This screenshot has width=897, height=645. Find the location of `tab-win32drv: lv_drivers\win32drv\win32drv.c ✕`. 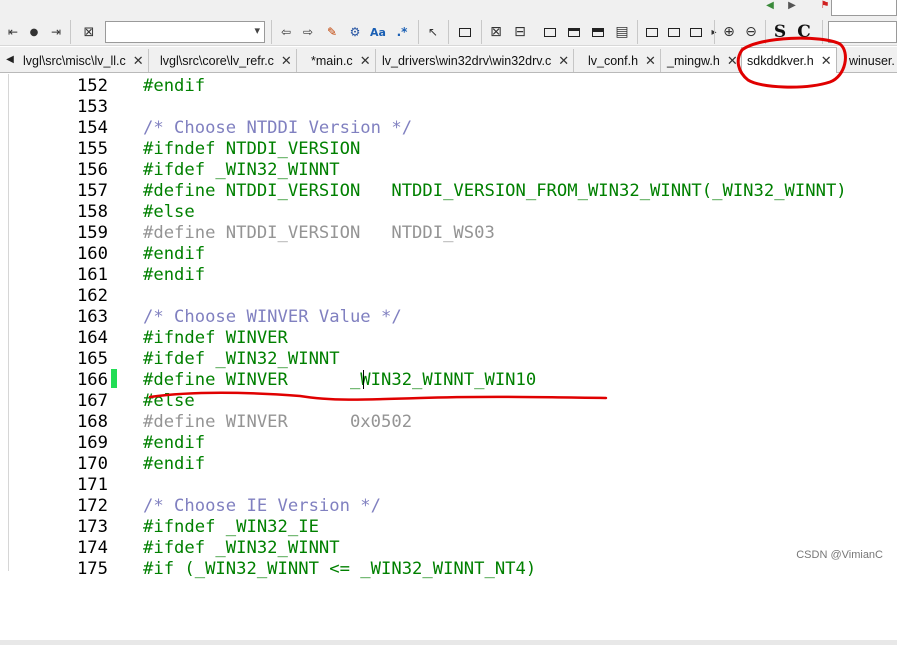

tab-win32drv: lv_drivers\win32drv\win32drv.c ✕ is located at coordinates (476, 60).